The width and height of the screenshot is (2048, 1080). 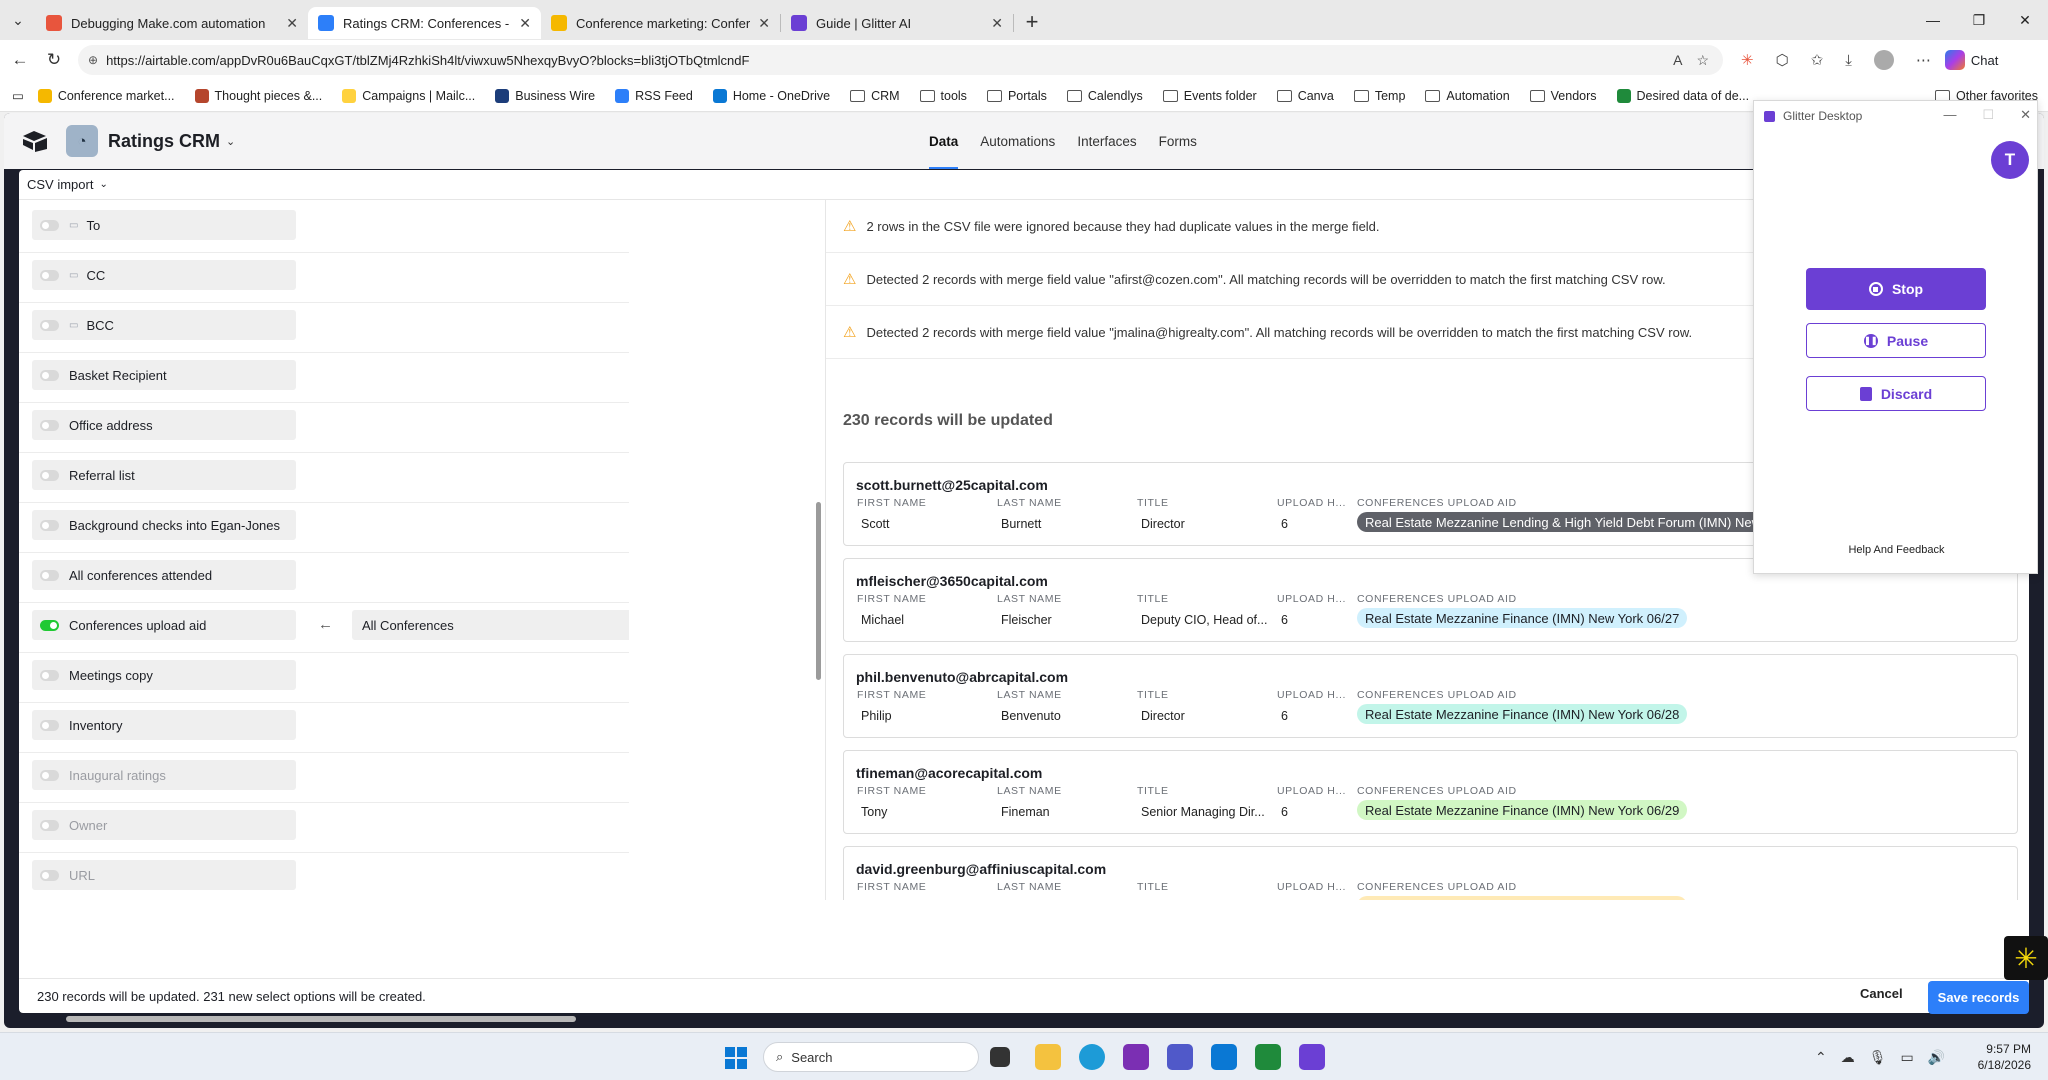 What do you see at coordinates (736, 1058) in the screenshot?
I see `windows-start-icon` at bounding box center [736, 1058].